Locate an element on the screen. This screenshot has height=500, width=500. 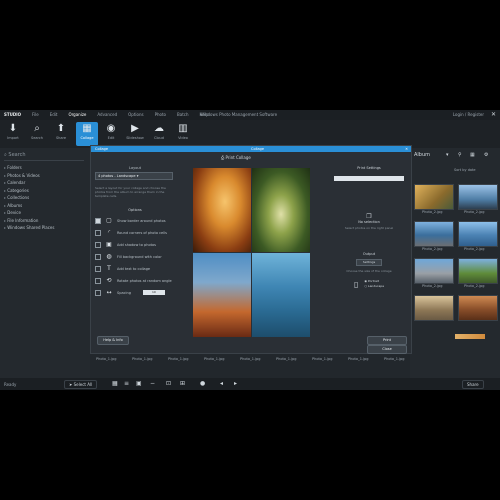
toolbar-share: ⬆ Share is located at coordinates (61, 134).